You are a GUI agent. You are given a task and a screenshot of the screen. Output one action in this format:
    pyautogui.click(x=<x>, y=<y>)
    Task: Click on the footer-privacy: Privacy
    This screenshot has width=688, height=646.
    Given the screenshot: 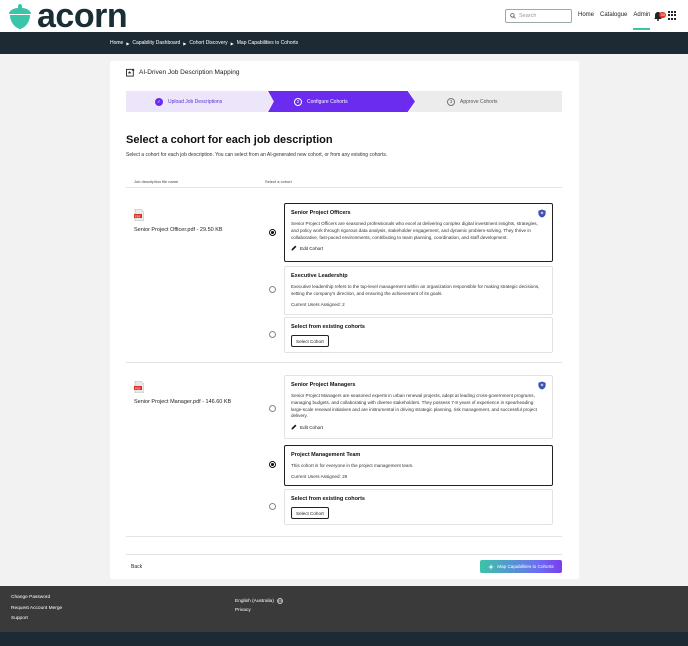 What is the action you would take?
    pyautogui.click(x=243, y=610)
    